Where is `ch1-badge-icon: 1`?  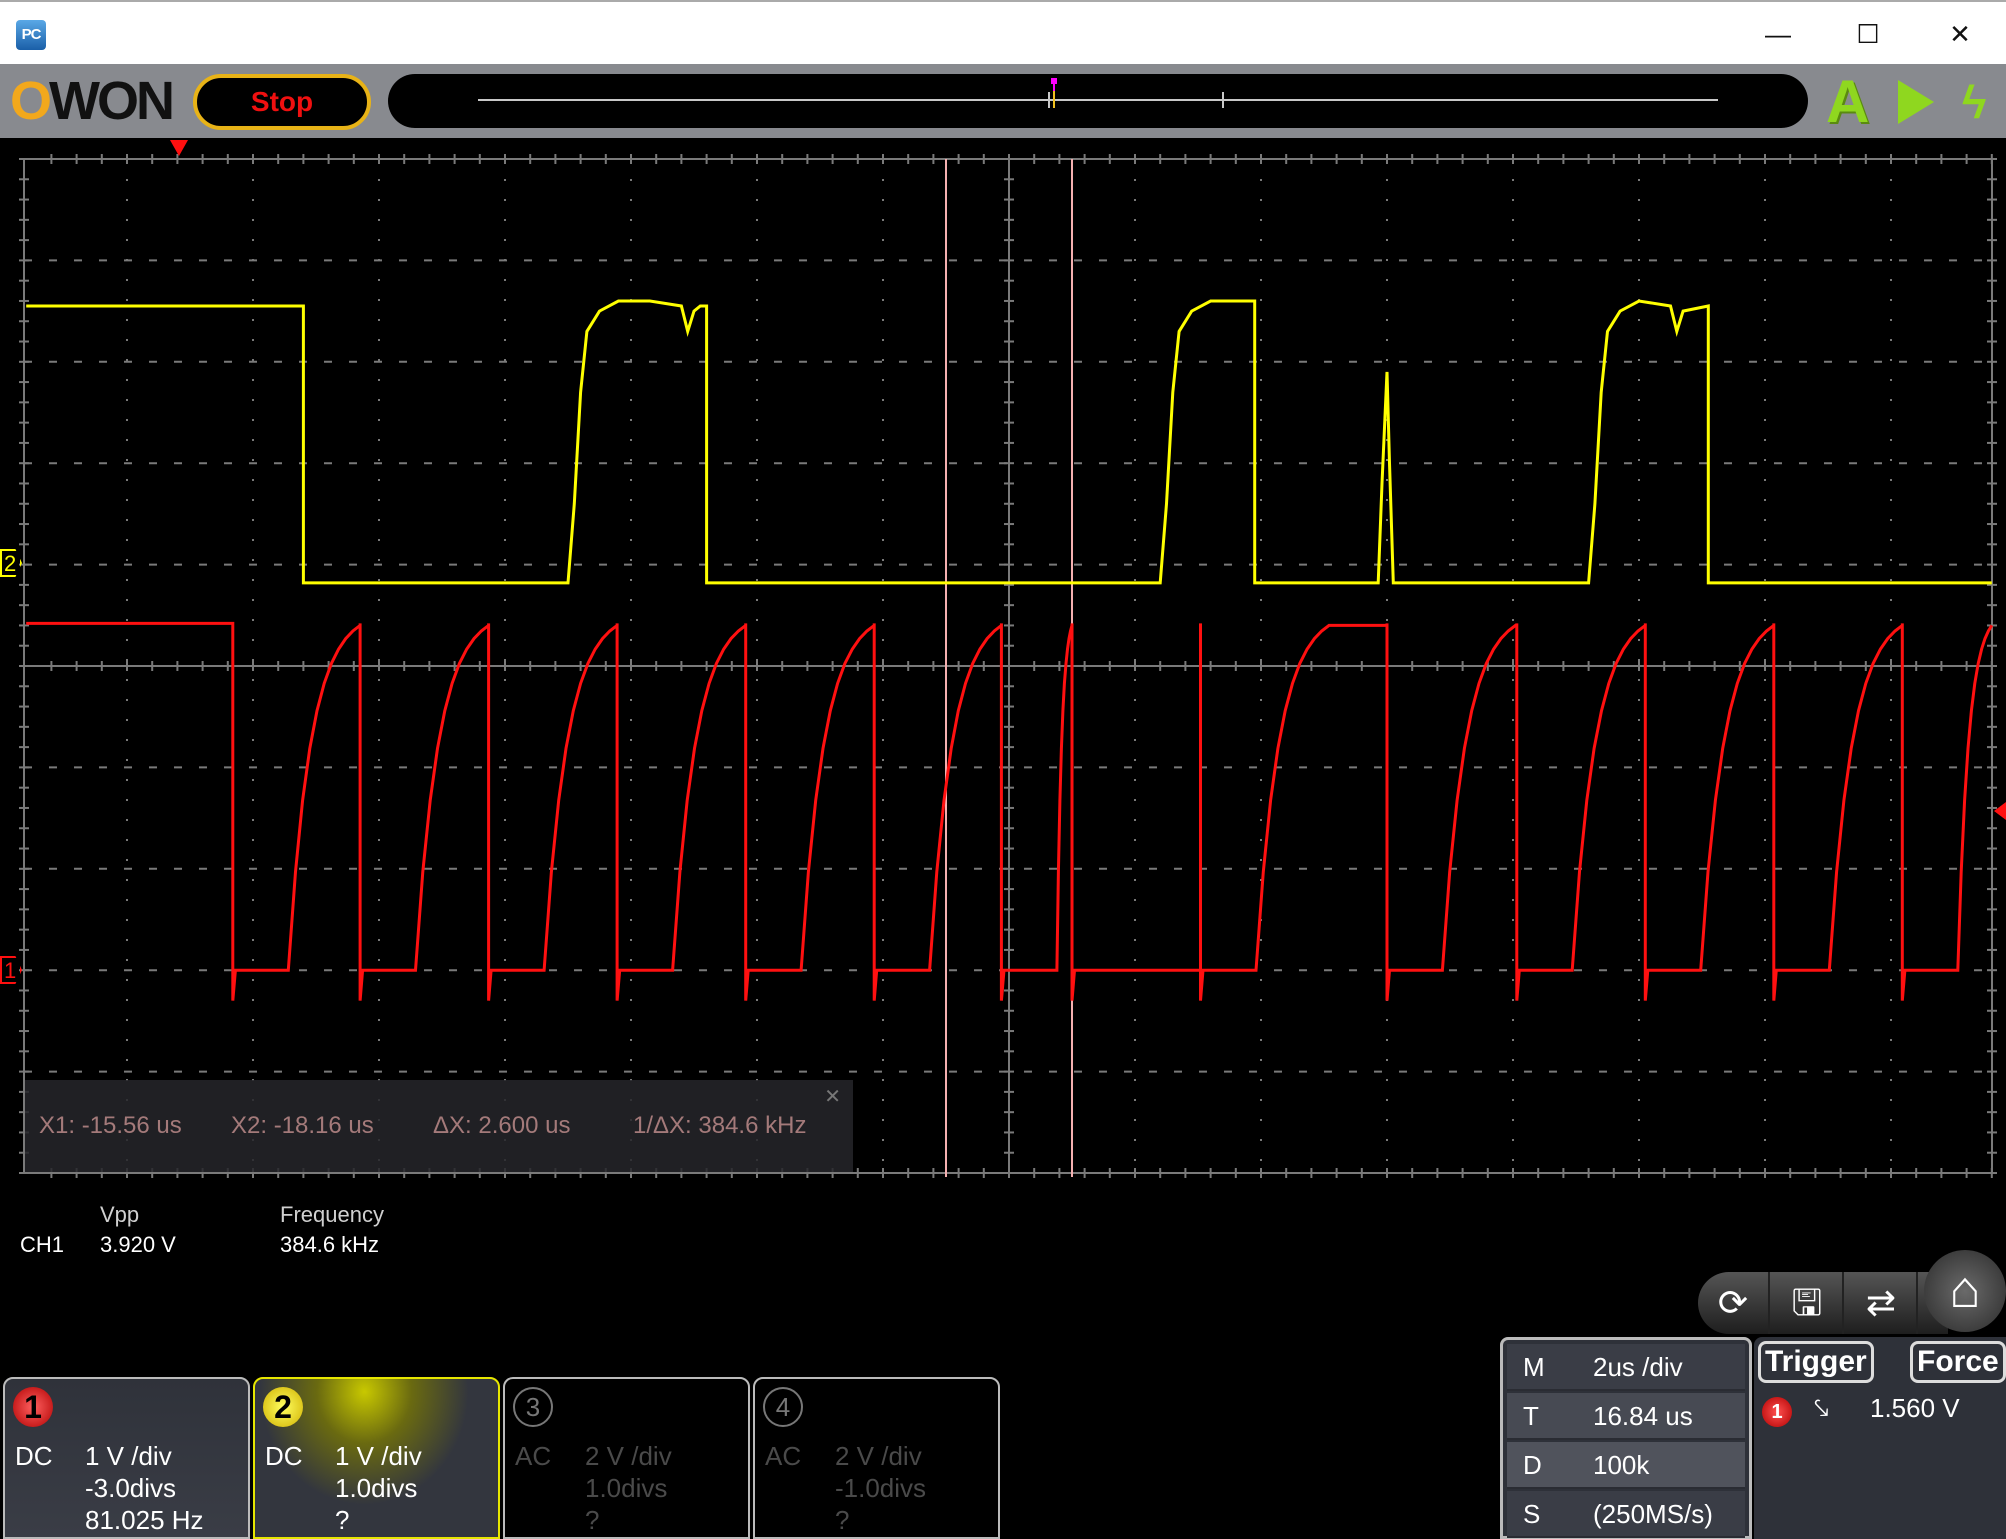
ch1-badge-icon: 1 is located at coordinates (33, 1407).